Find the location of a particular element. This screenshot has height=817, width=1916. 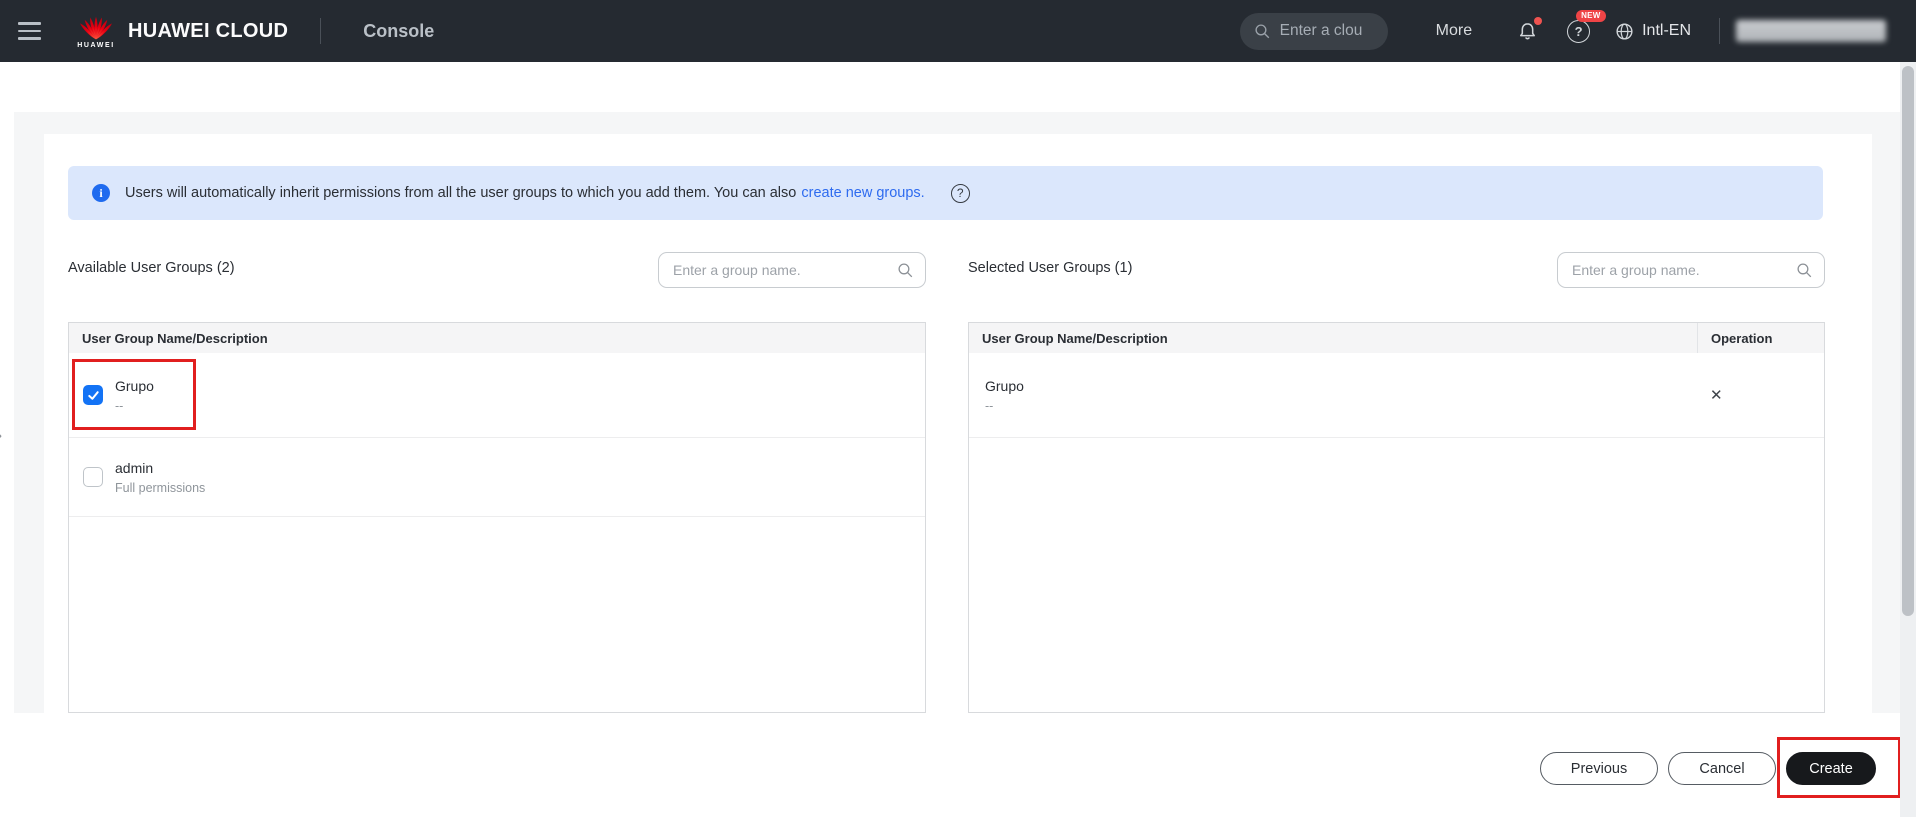

global-search: Enter a clou is located at coordinates (1313, 31).